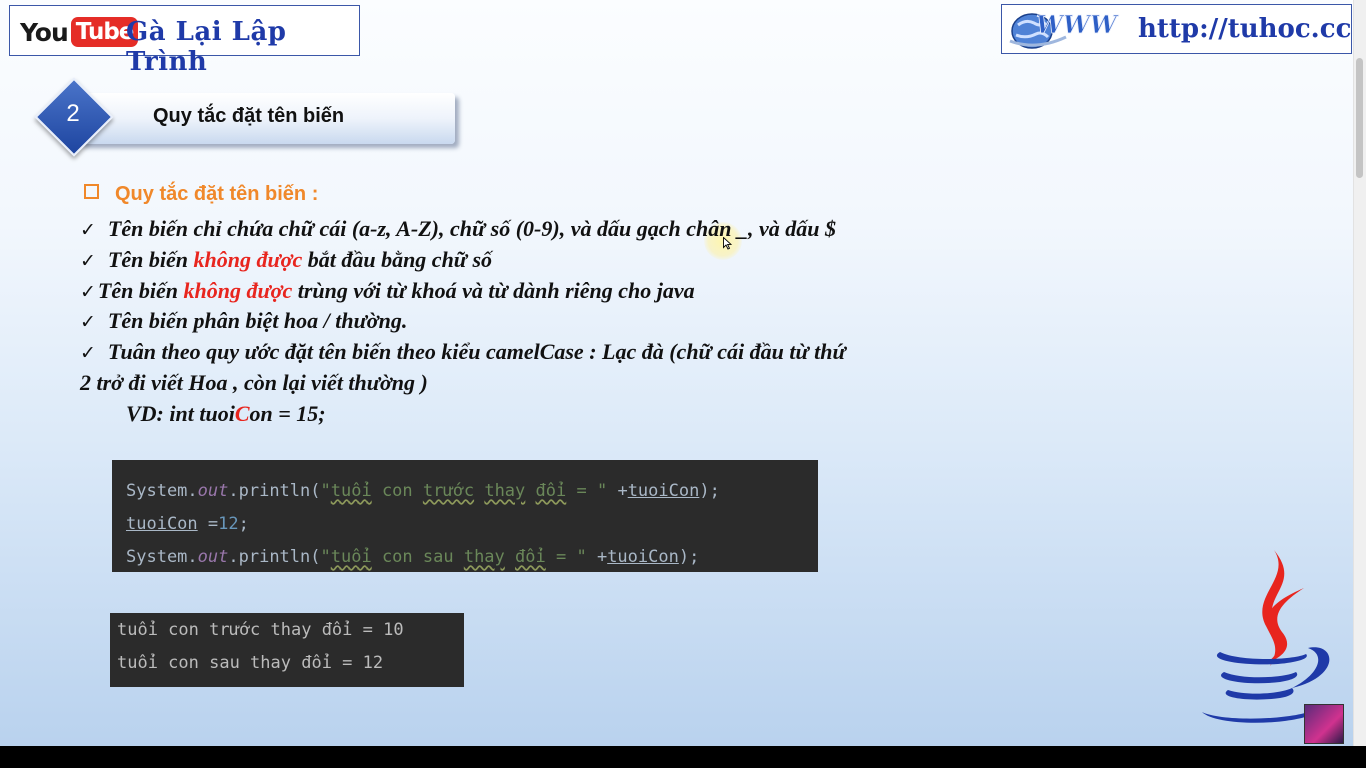 This screenshot has height=768, width=1366. I want to click on channel-name: Gà Lại Lập Trình, so click(206, 47).